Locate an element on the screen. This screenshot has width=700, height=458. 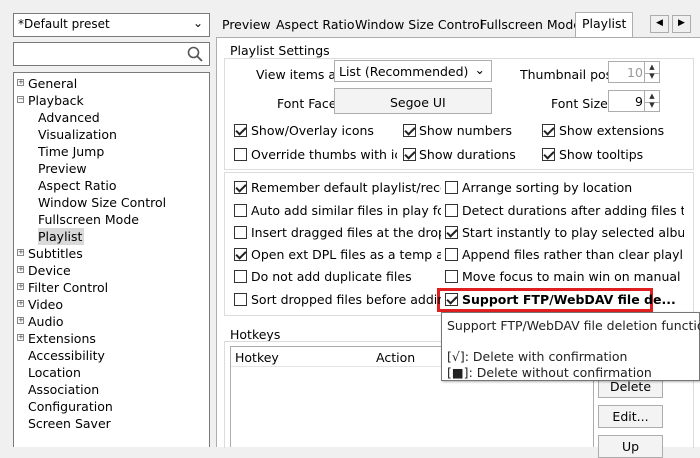
font-size-spinner: 9 ▲ ▼ is located at coordinates (634, 101).